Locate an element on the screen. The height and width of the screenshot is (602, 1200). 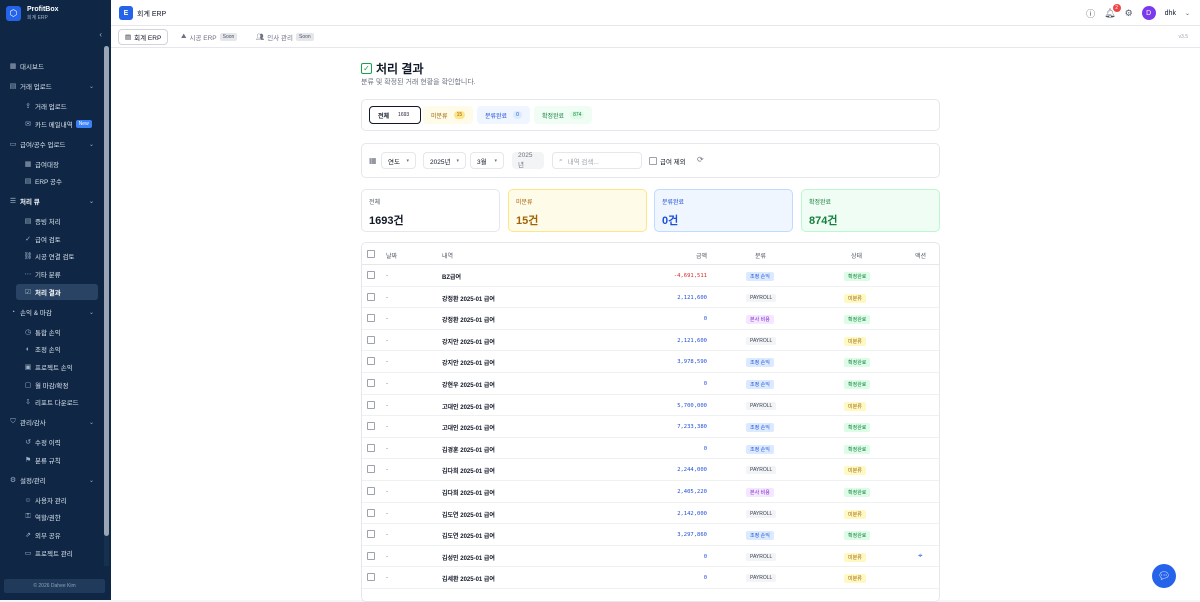
filter-tab-confirmed: 확정완료 874 is located at coordinates (563, 115).